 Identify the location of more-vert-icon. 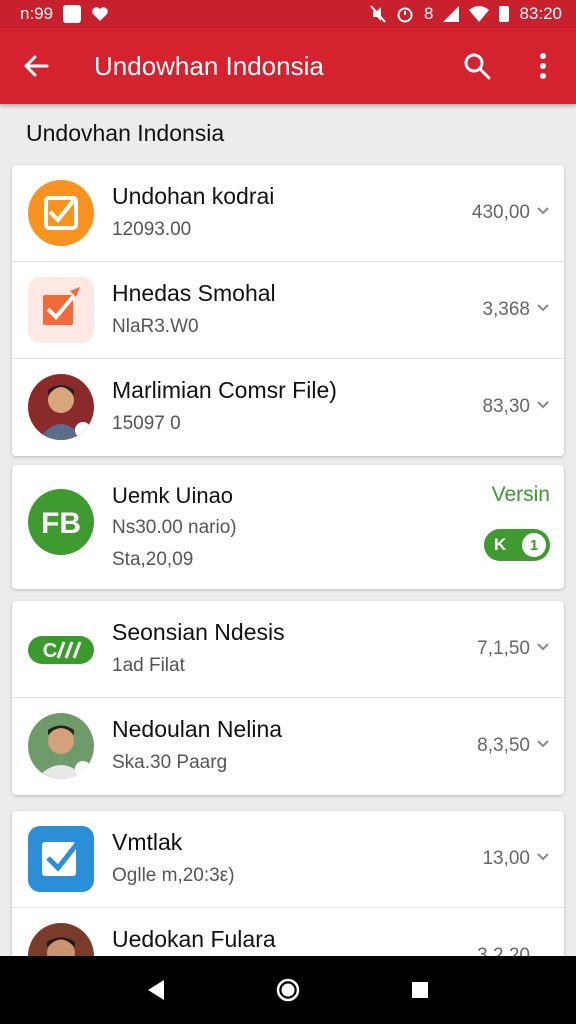
(543, 66).